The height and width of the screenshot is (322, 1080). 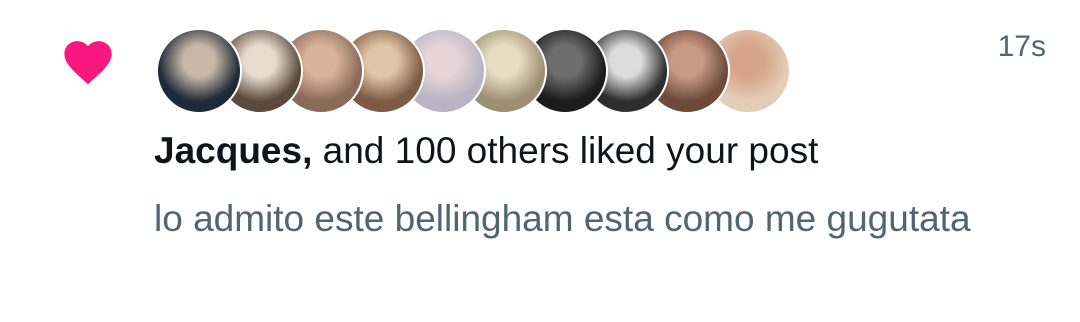 What do you see at coordinates (233, 150) in the screenshot?
I see `liker-name: Jacques,` at bounding box center [233, 150].